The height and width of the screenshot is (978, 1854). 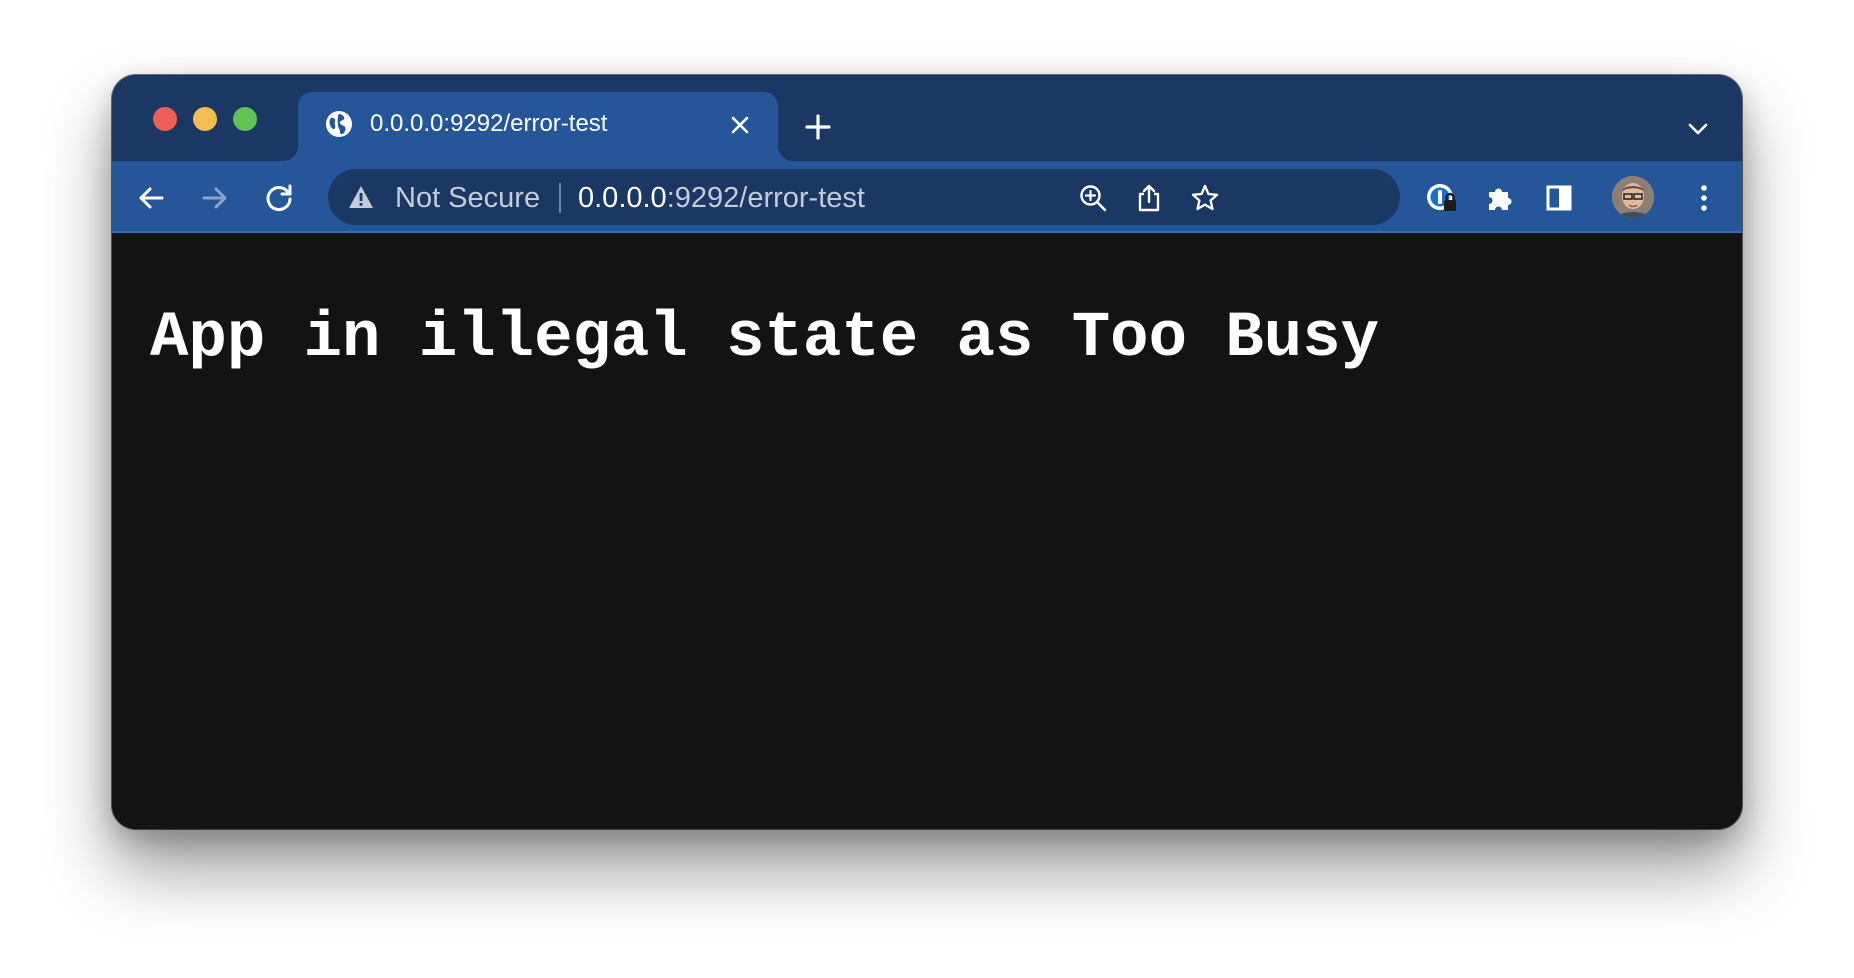 I want to click on zoom-in-icon, so click(x=1093, y=198).